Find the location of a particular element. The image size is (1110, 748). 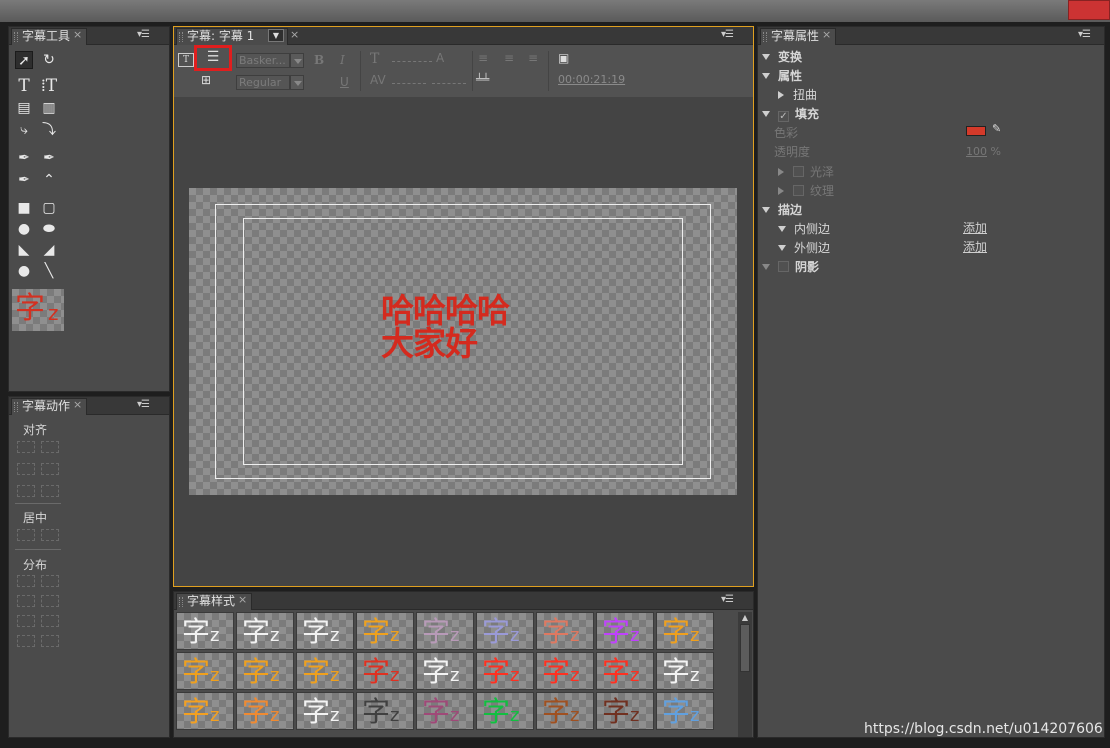

leading-field is located at coordinates (449, 83).